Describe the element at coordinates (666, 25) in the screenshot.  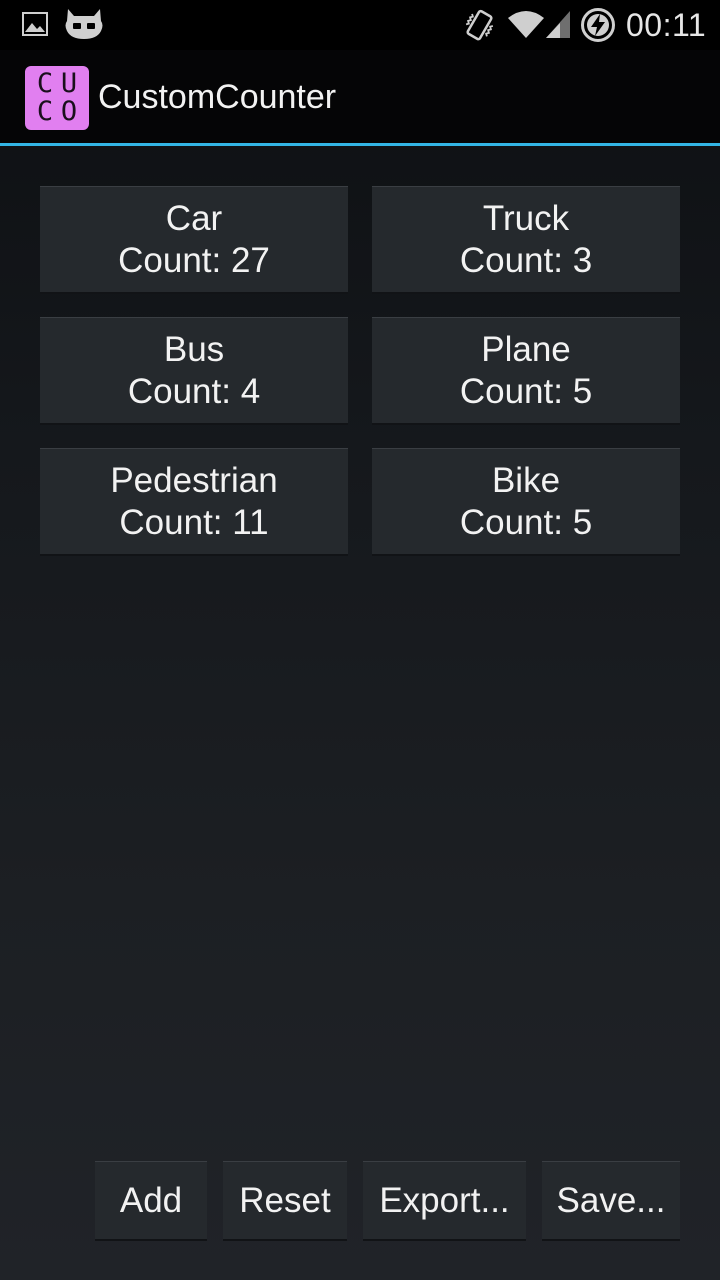
I see `status-time: 00:11` at that location.